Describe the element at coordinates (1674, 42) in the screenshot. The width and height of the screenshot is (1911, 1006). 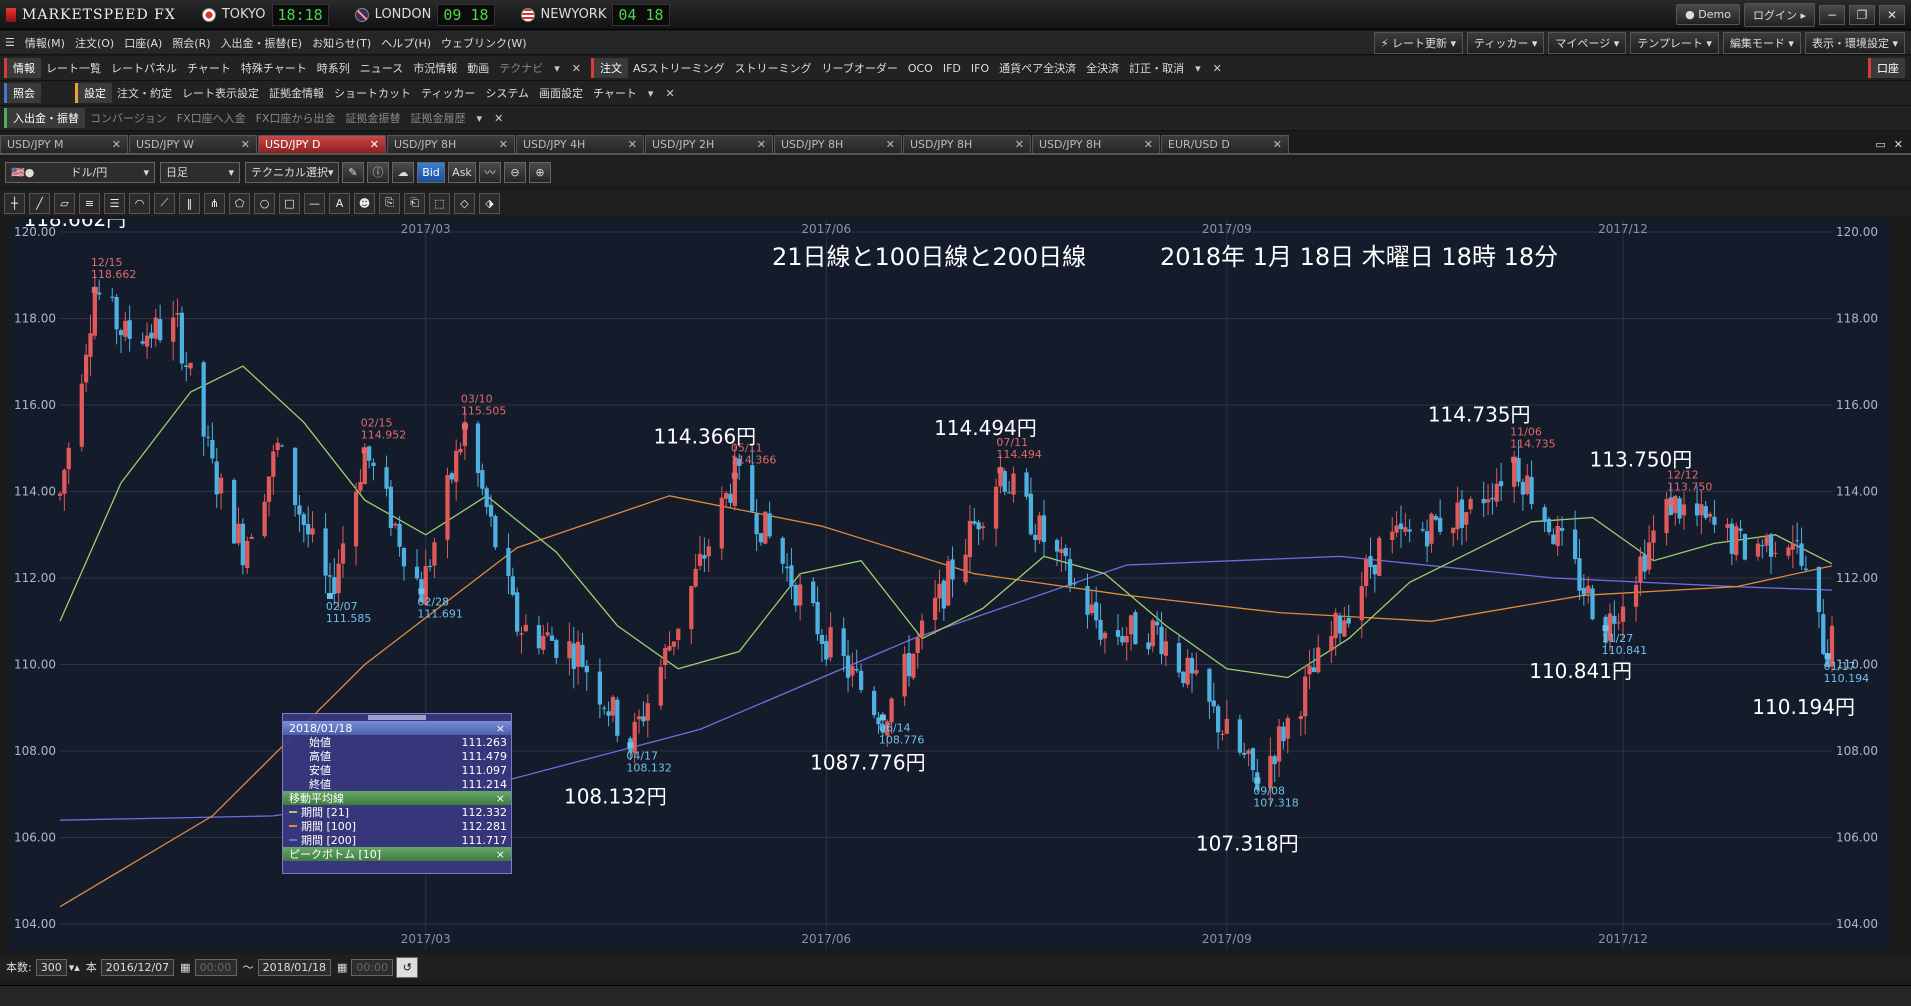
I see `template-button: テンプレート ▾` at that location.